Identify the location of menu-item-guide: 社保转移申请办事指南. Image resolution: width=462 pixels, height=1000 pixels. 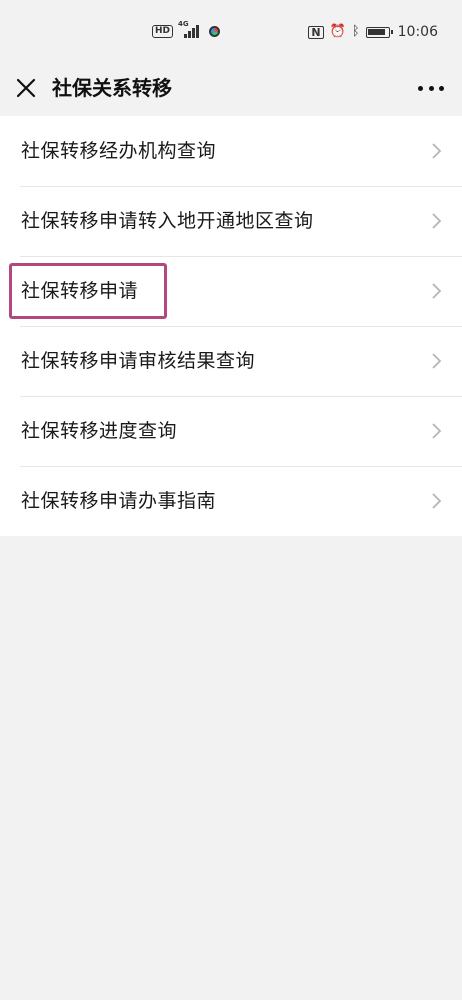
(231, 501).